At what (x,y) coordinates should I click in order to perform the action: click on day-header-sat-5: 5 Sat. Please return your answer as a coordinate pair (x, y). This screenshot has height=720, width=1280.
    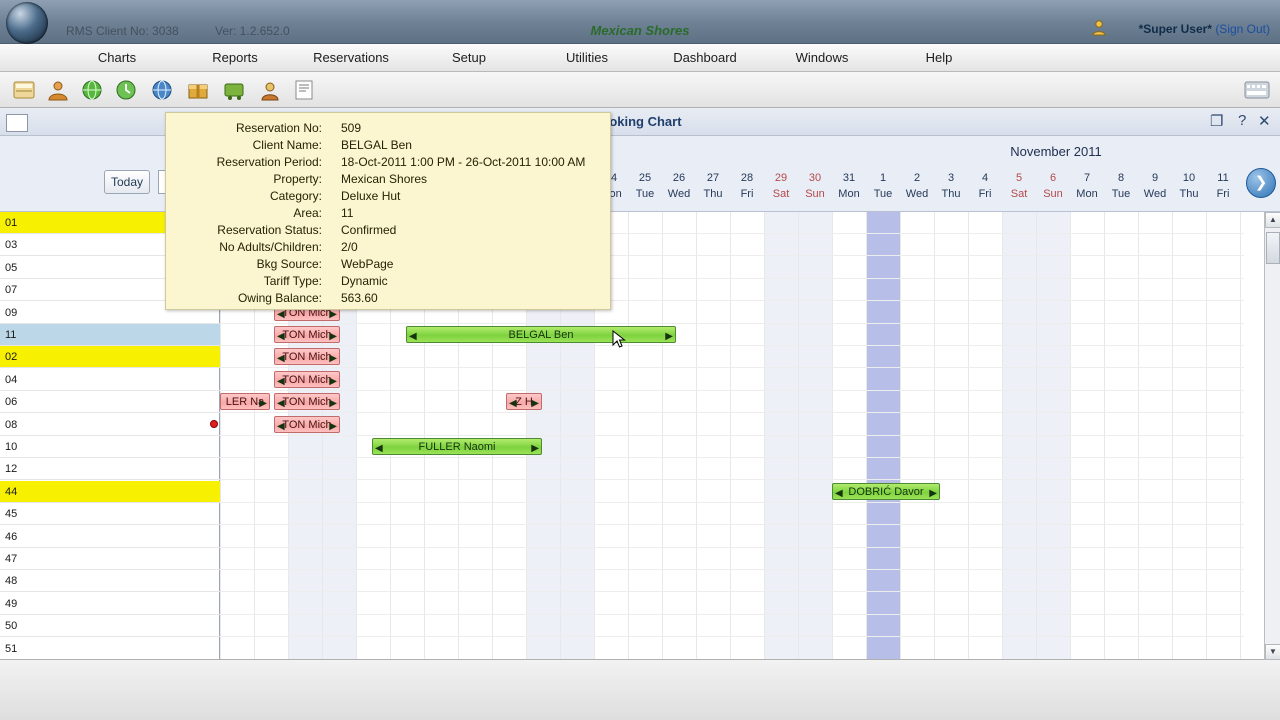
    Looking at the image, I should click on (1019, 188).